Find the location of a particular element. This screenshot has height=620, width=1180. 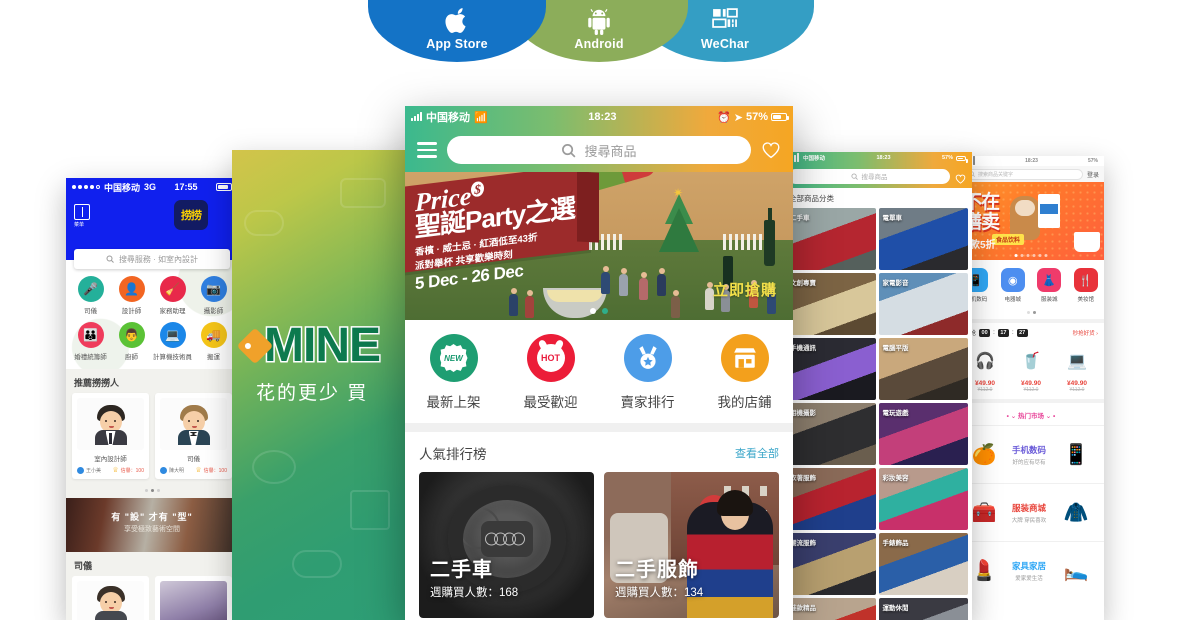

rank-card-subtitle: 週購買人數：168 is located at coordinates (474, 593).